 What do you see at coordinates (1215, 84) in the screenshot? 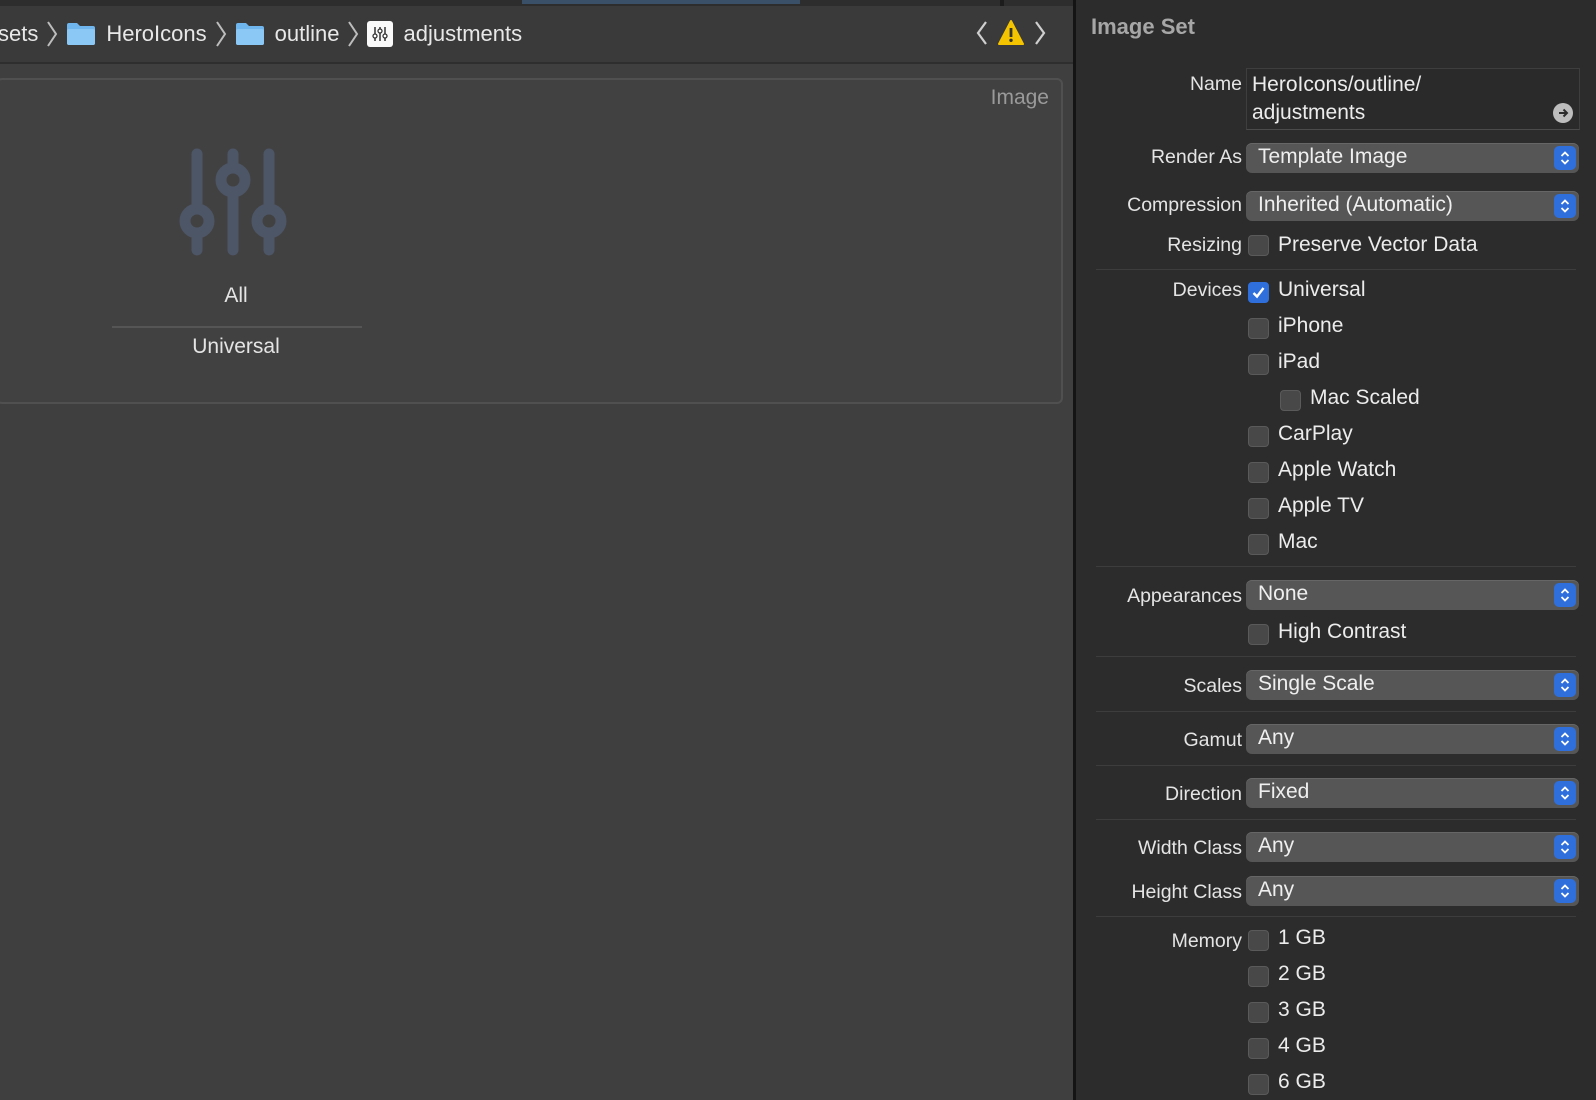
I see `name-label: Name` at bounding box center [1215, 84].